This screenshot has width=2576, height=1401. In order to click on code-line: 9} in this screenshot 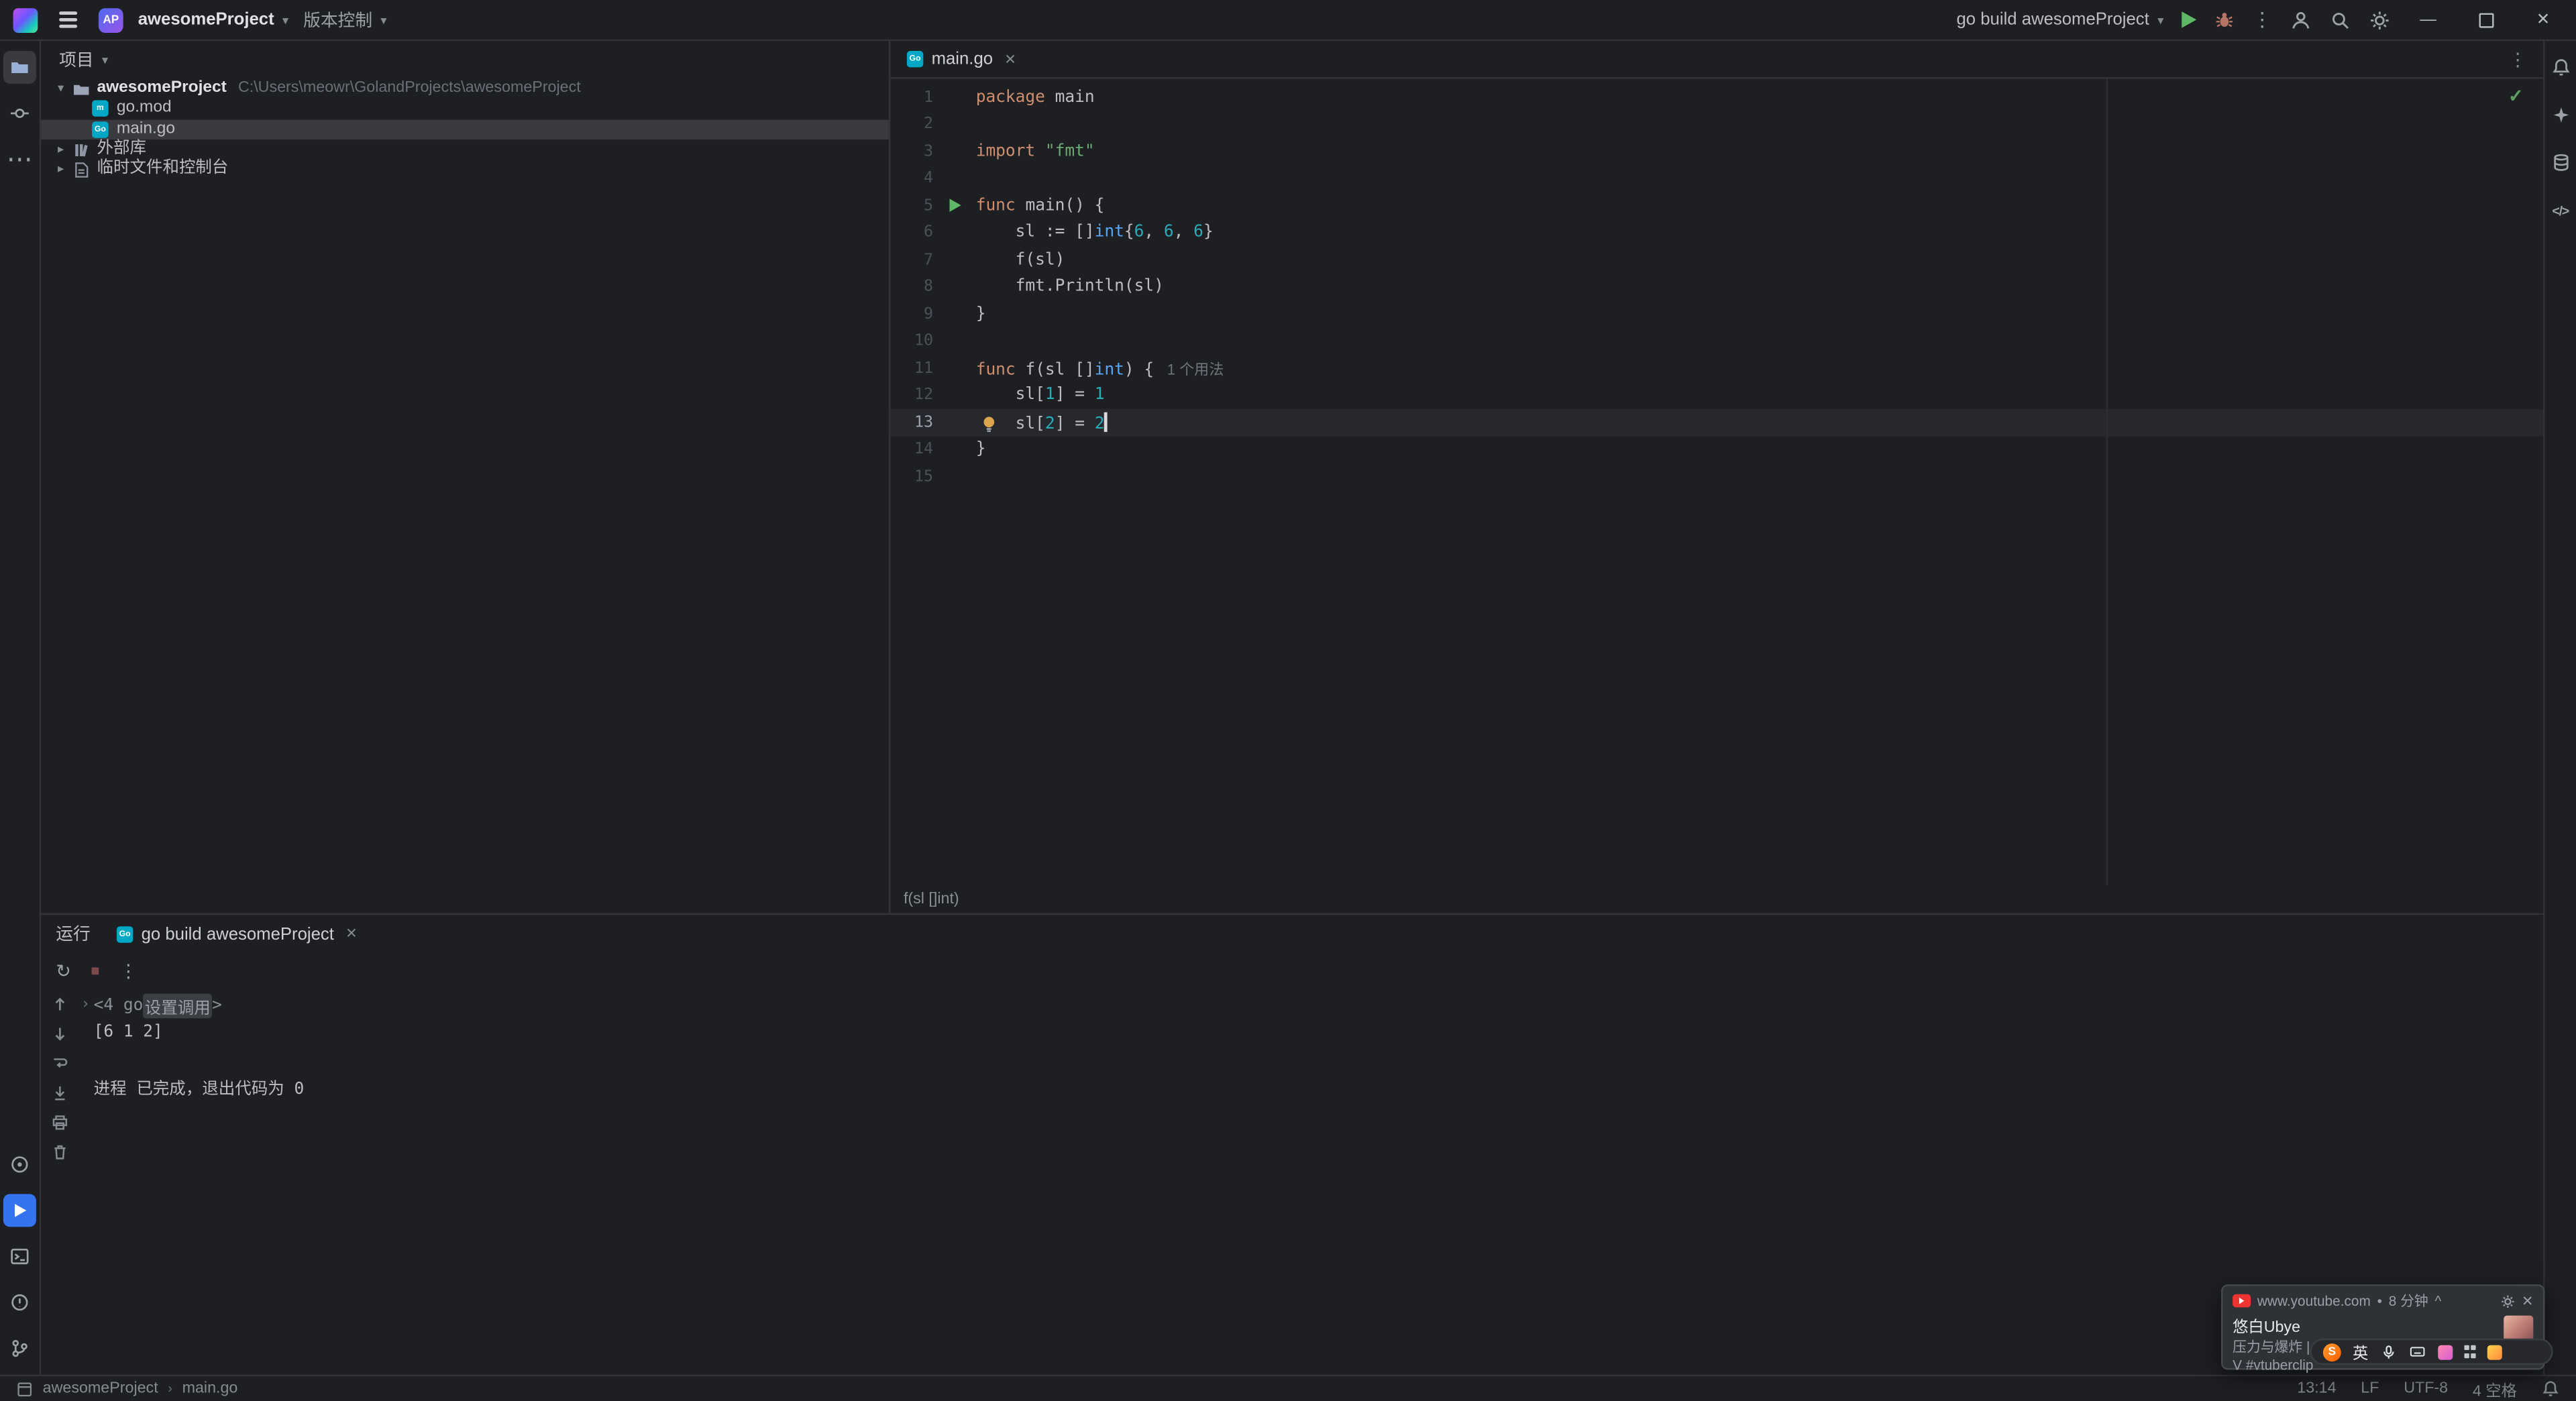, I will do `click(1716, 313)`.